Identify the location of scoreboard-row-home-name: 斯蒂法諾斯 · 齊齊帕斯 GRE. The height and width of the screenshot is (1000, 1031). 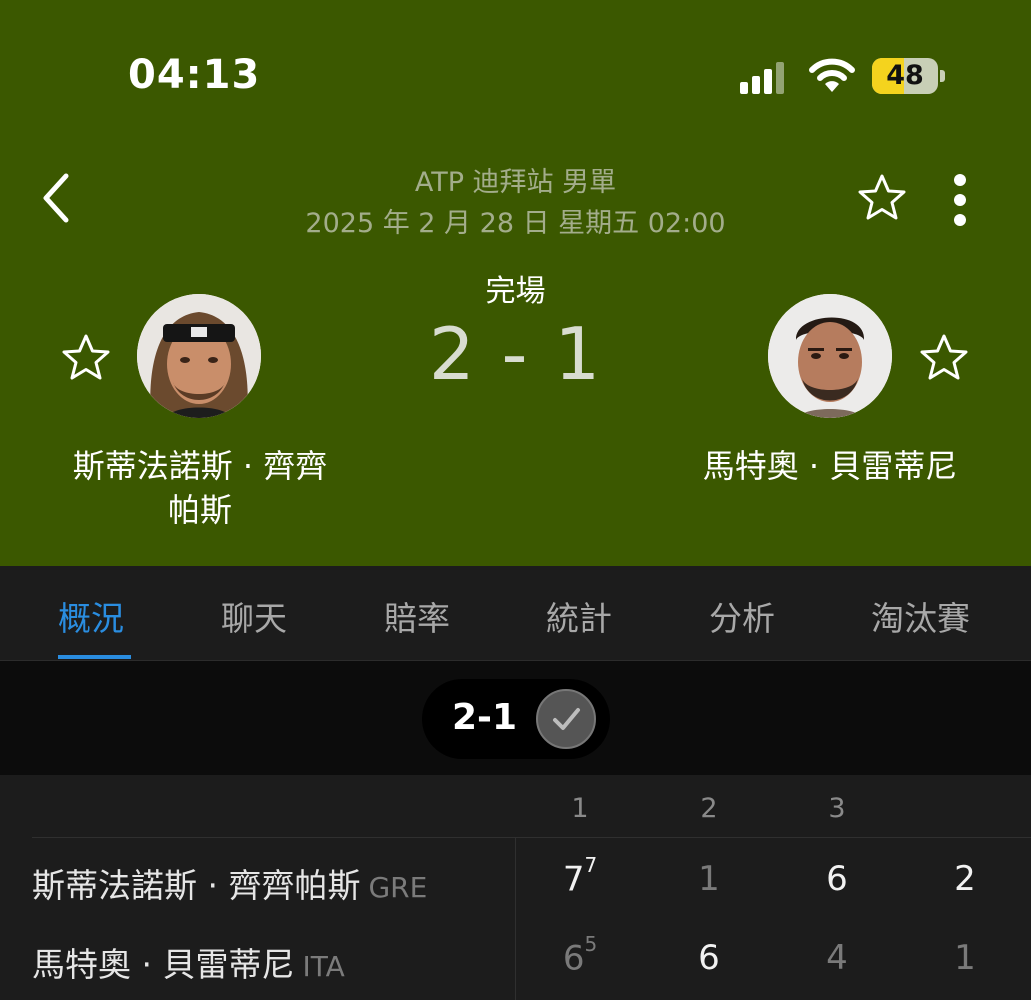
(229, 883).